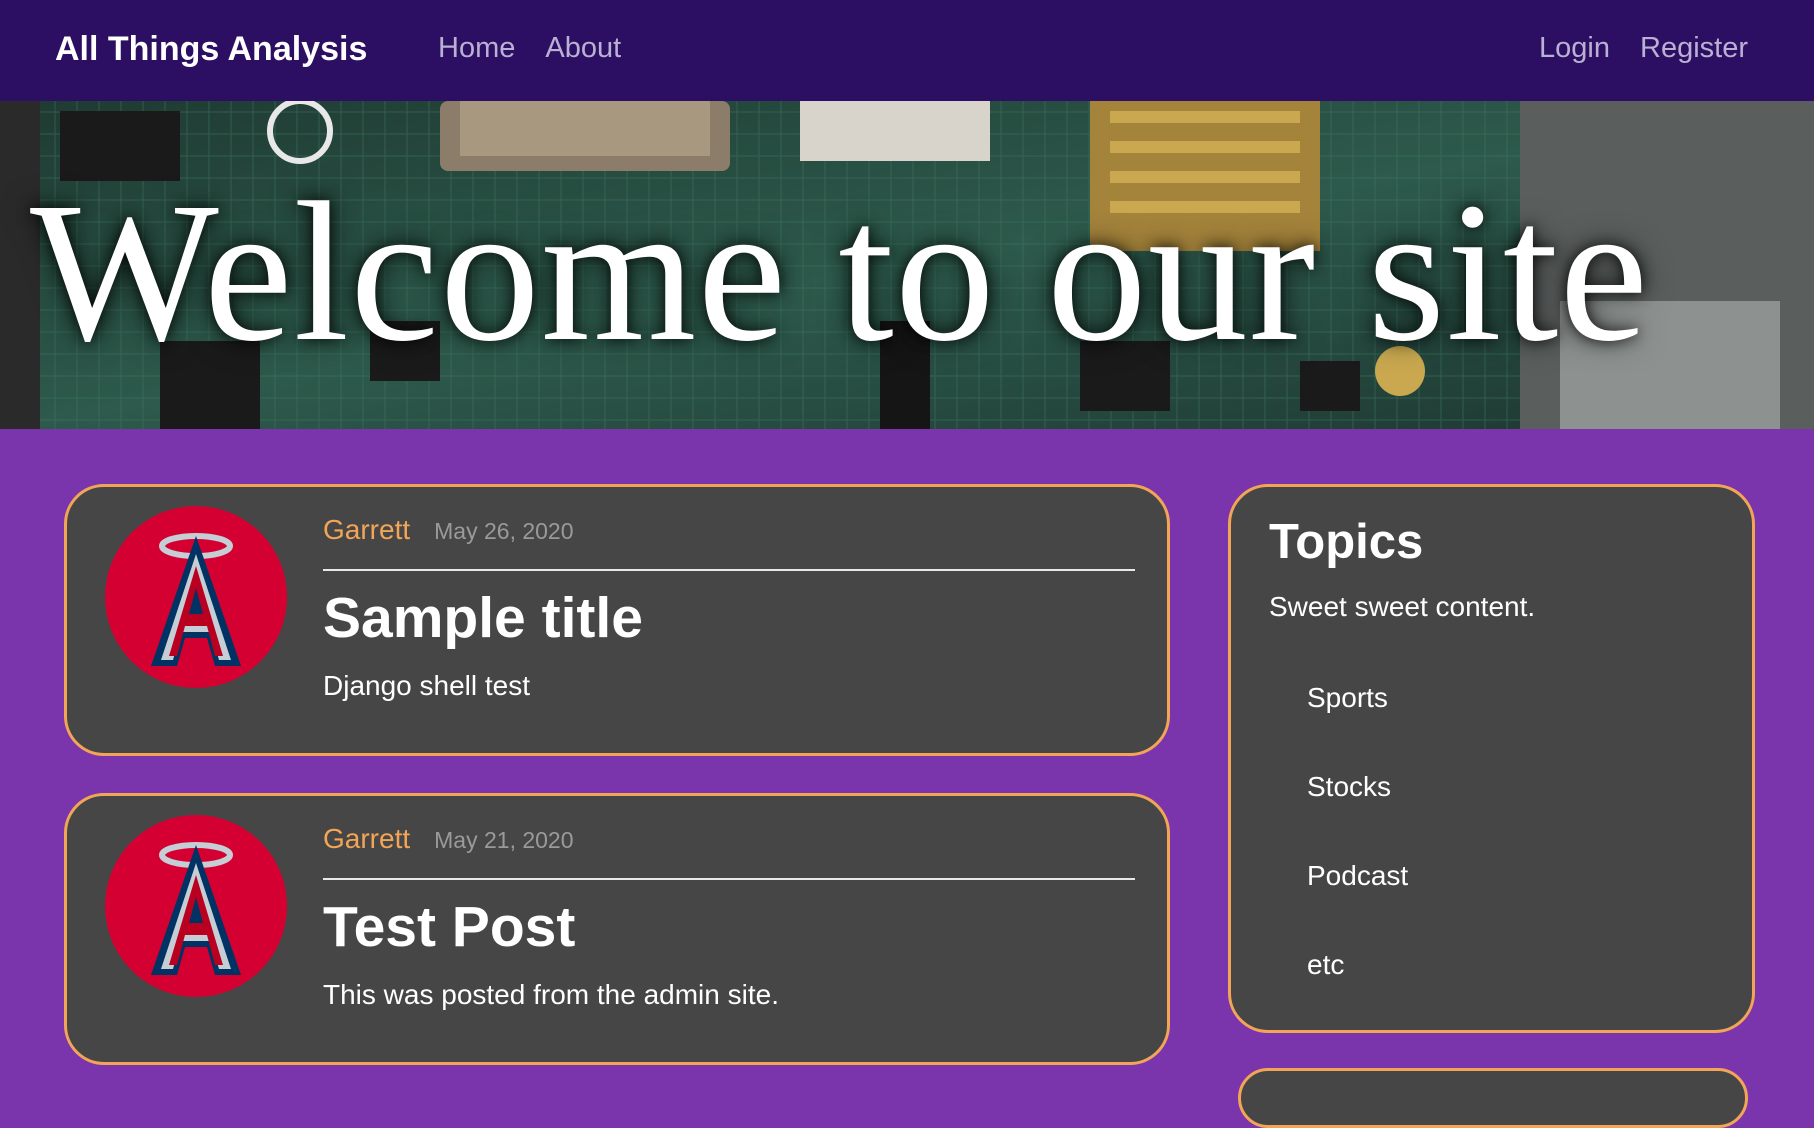  I want to click on brand-link: All Things Analysis, so click(211, 49).